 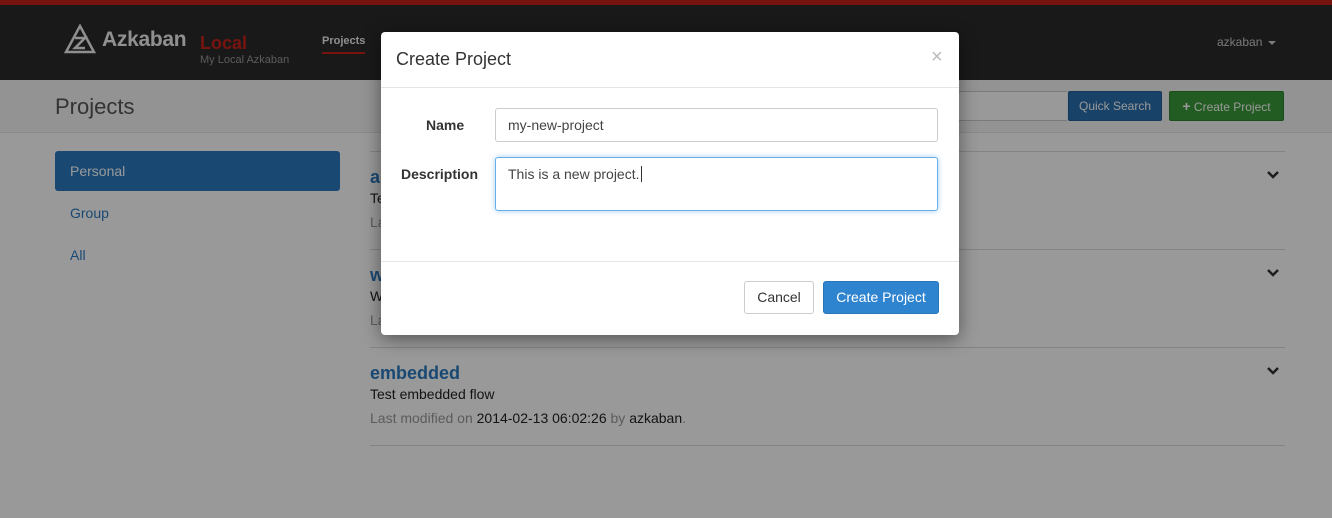 What do you see at coordinates (454, 59) in the screenshot?
I see `modal-title: Create Project` at bounding box center [454, 59].